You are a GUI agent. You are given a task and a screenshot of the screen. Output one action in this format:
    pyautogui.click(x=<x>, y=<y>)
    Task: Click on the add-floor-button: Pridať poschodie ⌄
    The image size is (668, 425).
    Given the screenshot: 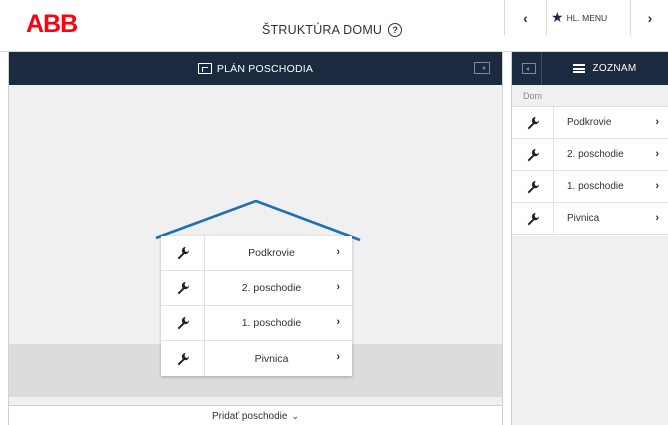 What is the action you would take?
    pyautogui.click(x=255, y=415)
    